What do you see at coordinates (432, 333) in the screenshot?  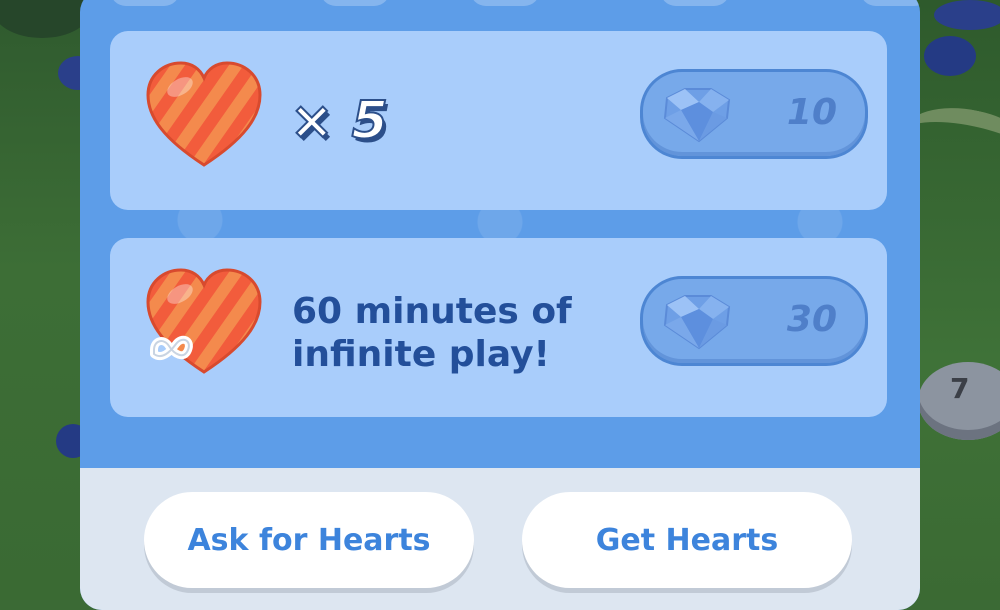 I see `infinite-play-description: 60 minutes of infinite play!` at bounding box center [432, 333].